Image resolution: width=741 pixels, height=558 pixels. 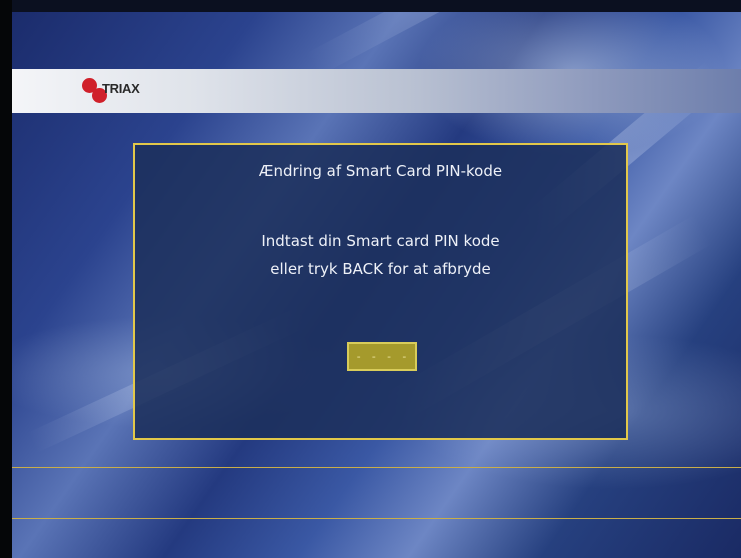 I want to click on dialog-title: Ændring af Smart Card PIN-kode, so click(x=380, y=171).